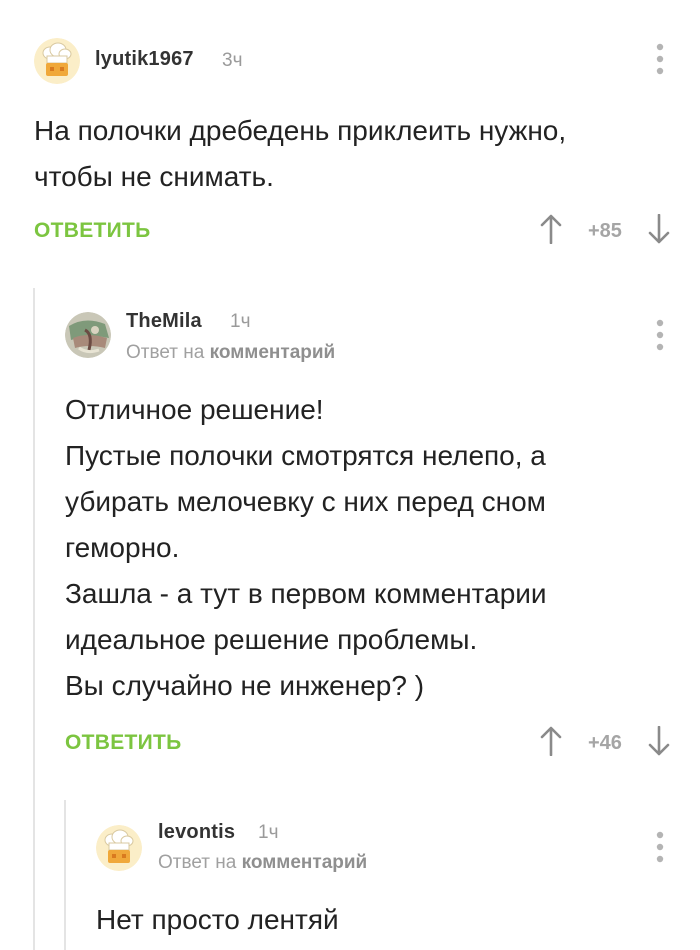  What do you see at coordinates (164, 321) in the screenshot?
I see `username: TheMila` at bounding box center [164, 321].